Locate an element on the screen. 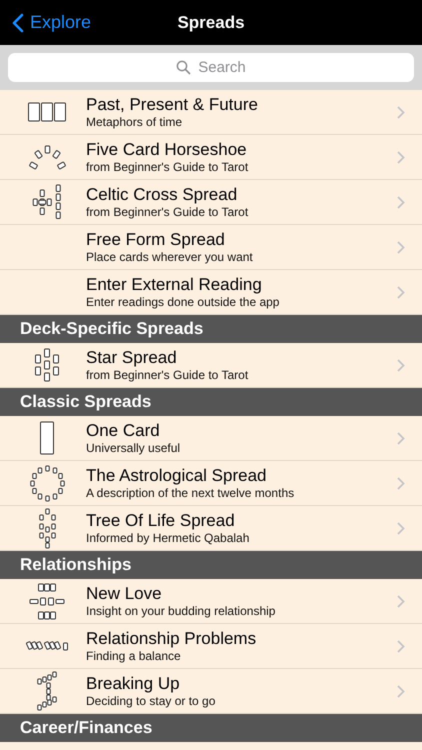 This screenshot has width=422, height=750. spread-subtitle: Universally useful is located at coordinates (134, 448).